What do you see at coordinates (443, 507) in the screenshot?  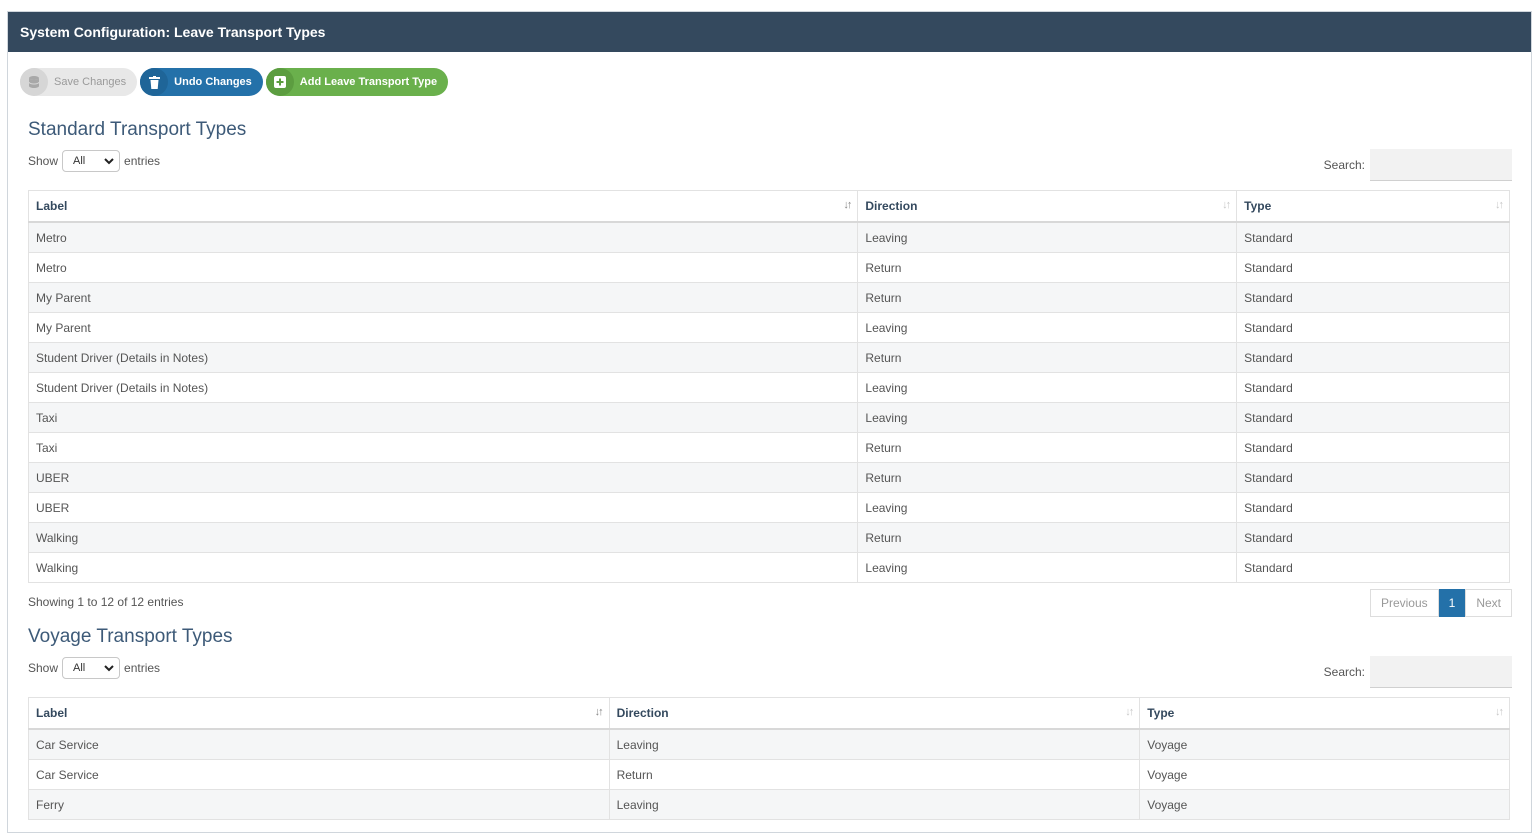 I see `cell-label: UBER` at bounding box center [443, 507].